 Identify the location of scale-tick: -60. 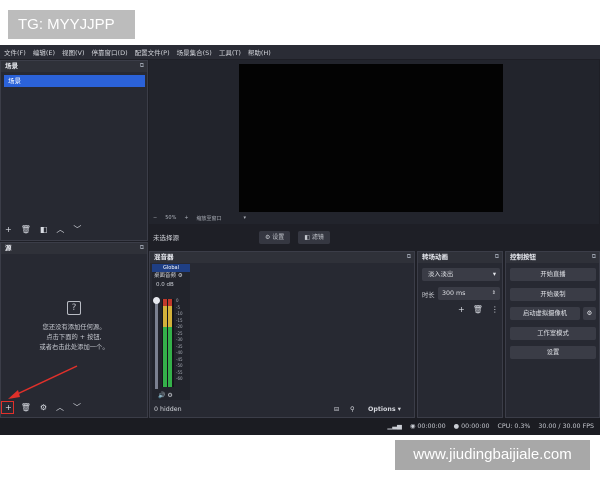
(179, 378).